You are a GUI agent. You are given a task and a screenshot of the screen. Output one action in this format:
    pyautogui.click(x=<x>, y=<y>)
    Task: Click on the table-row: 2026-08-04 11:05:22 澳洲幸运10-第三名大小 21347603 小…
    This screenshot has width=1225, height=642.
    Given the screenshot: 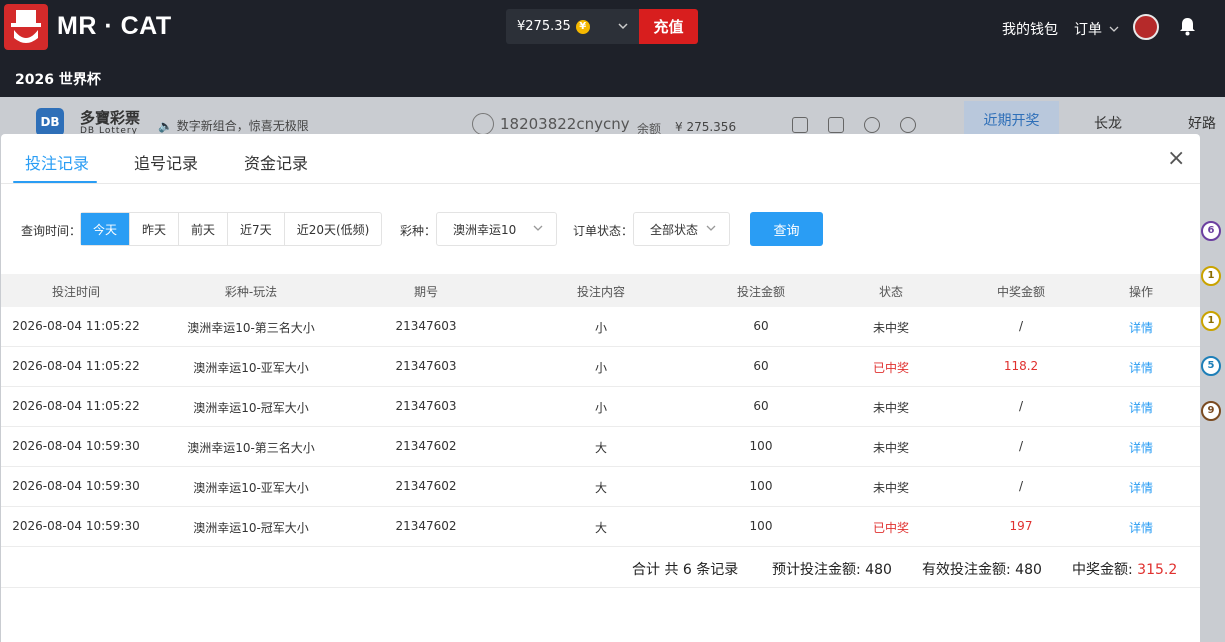 What is the action you would take?
    pyautogui.click(x=600, y=327)
    